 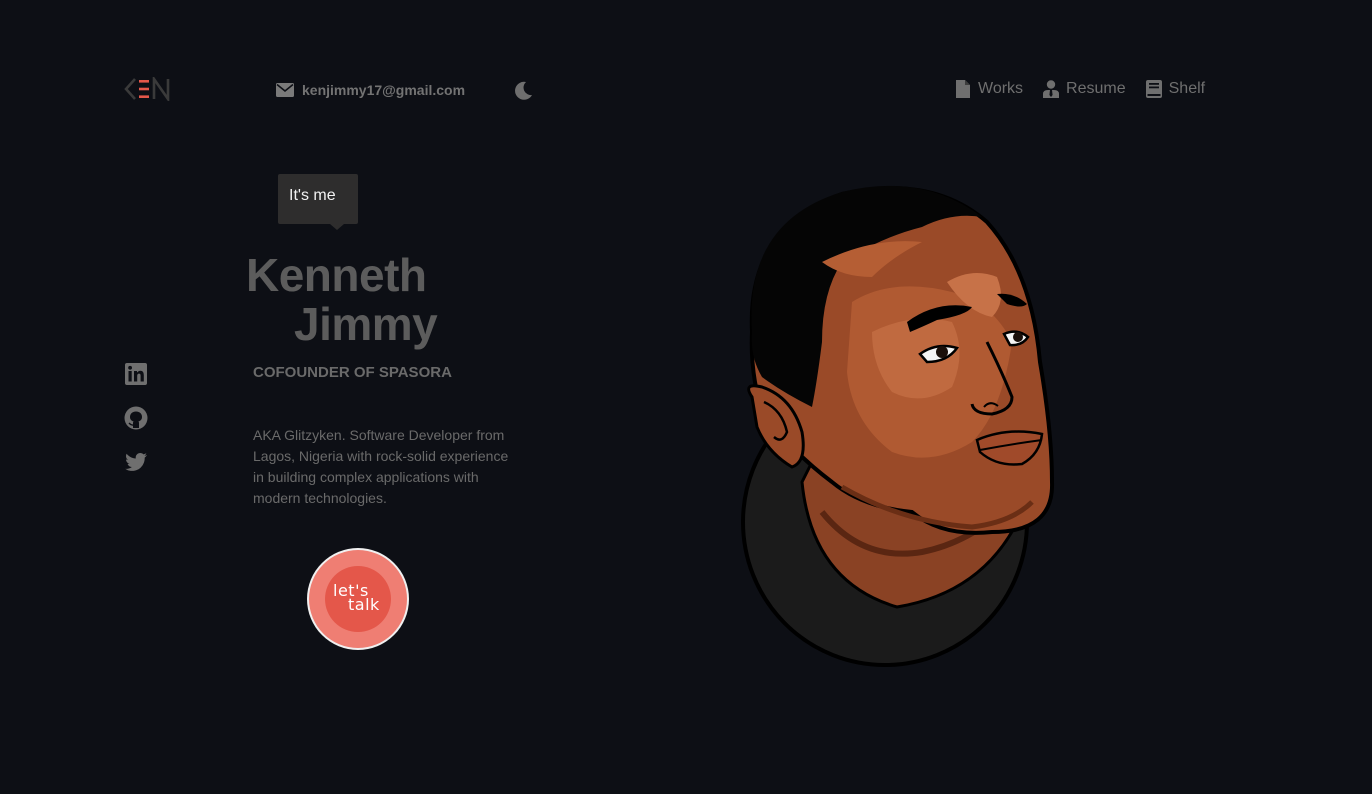 I want to click on social-links, so click(x=136, y=418).